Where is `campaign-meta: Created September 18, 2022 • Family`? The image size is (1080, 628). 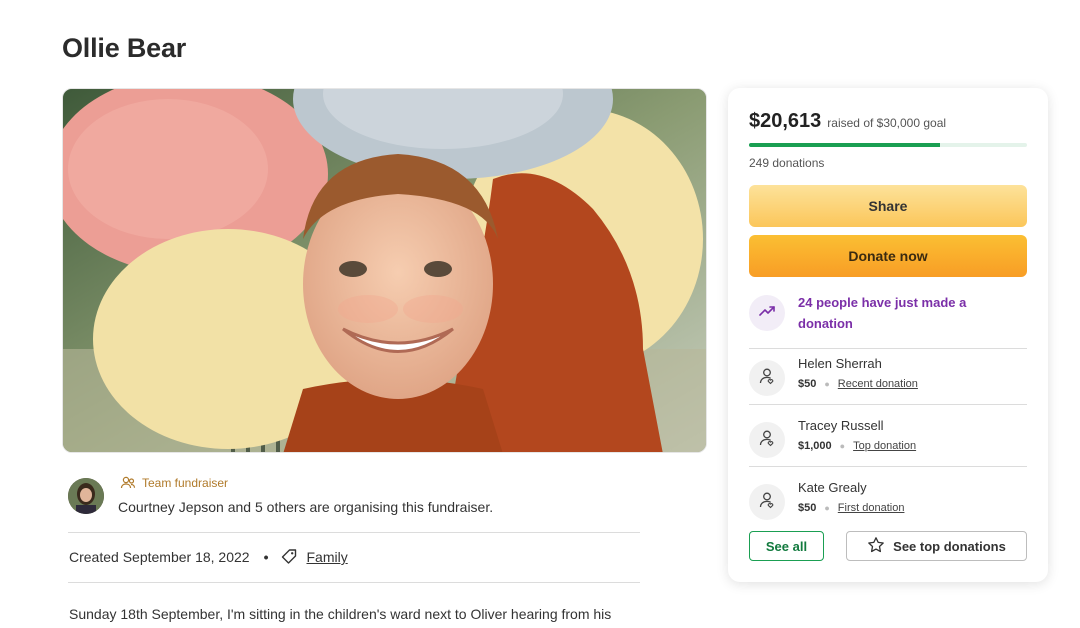
campaign-meta: Created September 18, 2022 • Family is located at coordinates (208, 557).